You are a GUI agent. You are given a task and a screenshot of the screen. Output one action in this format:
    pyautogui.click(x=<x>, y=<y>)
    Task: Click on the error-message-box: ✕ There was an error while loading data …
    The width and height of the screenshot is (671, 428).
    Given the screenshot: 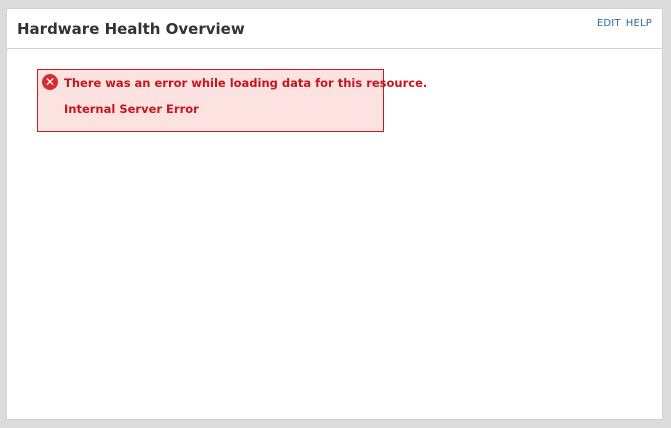 What is the action you would take?
    pyautogui.click(x=232, y=100)
    